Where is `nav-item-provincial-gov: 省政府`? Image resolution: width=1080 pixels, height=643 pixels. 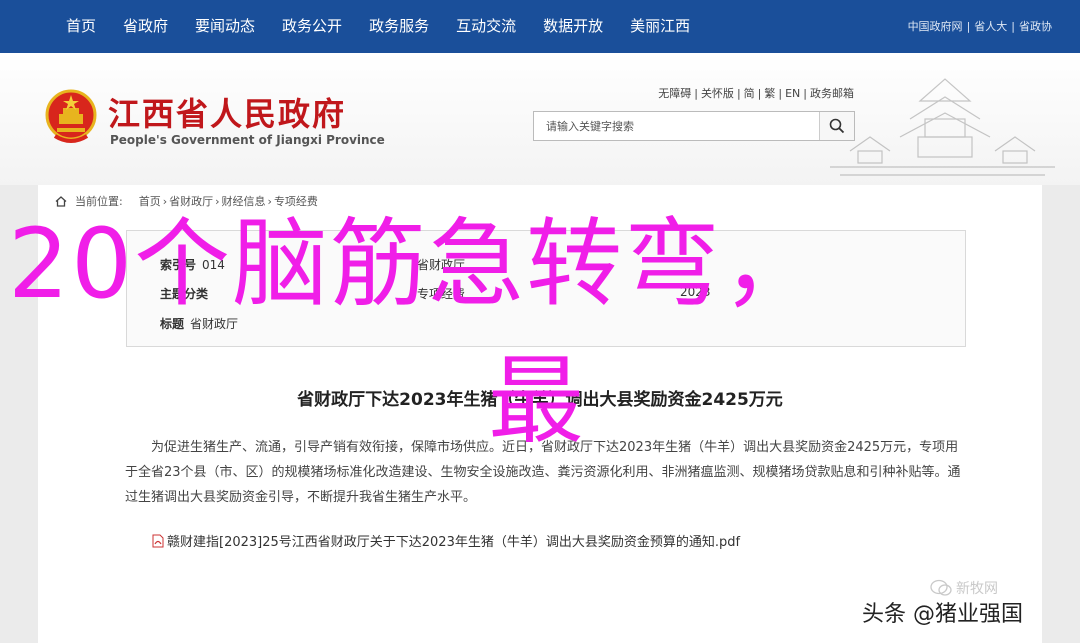 nav-item-provincial-gov: 省政府 is located at coordinates (145, 26).